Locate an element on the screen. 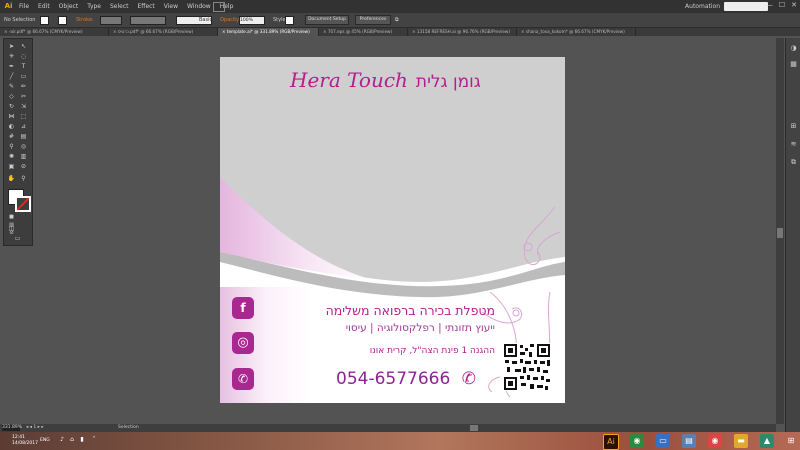  selection-tool-icon: ➤ is located at coordinates (11, 47).